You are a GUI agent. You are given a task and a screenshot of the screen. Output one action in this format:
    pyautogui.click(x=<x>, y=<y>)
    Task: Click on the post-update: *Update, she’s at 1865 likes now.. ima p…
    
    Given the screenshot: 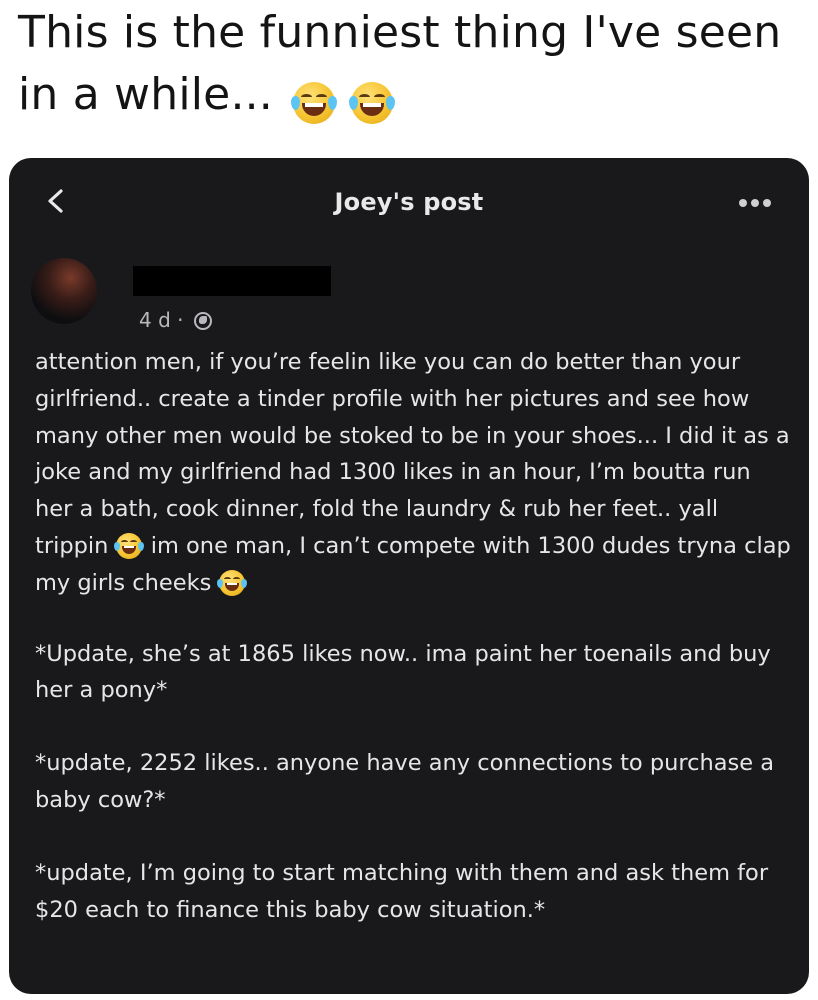 What is the action you would take?
    pyautogui.click(x=403, y=672)
    